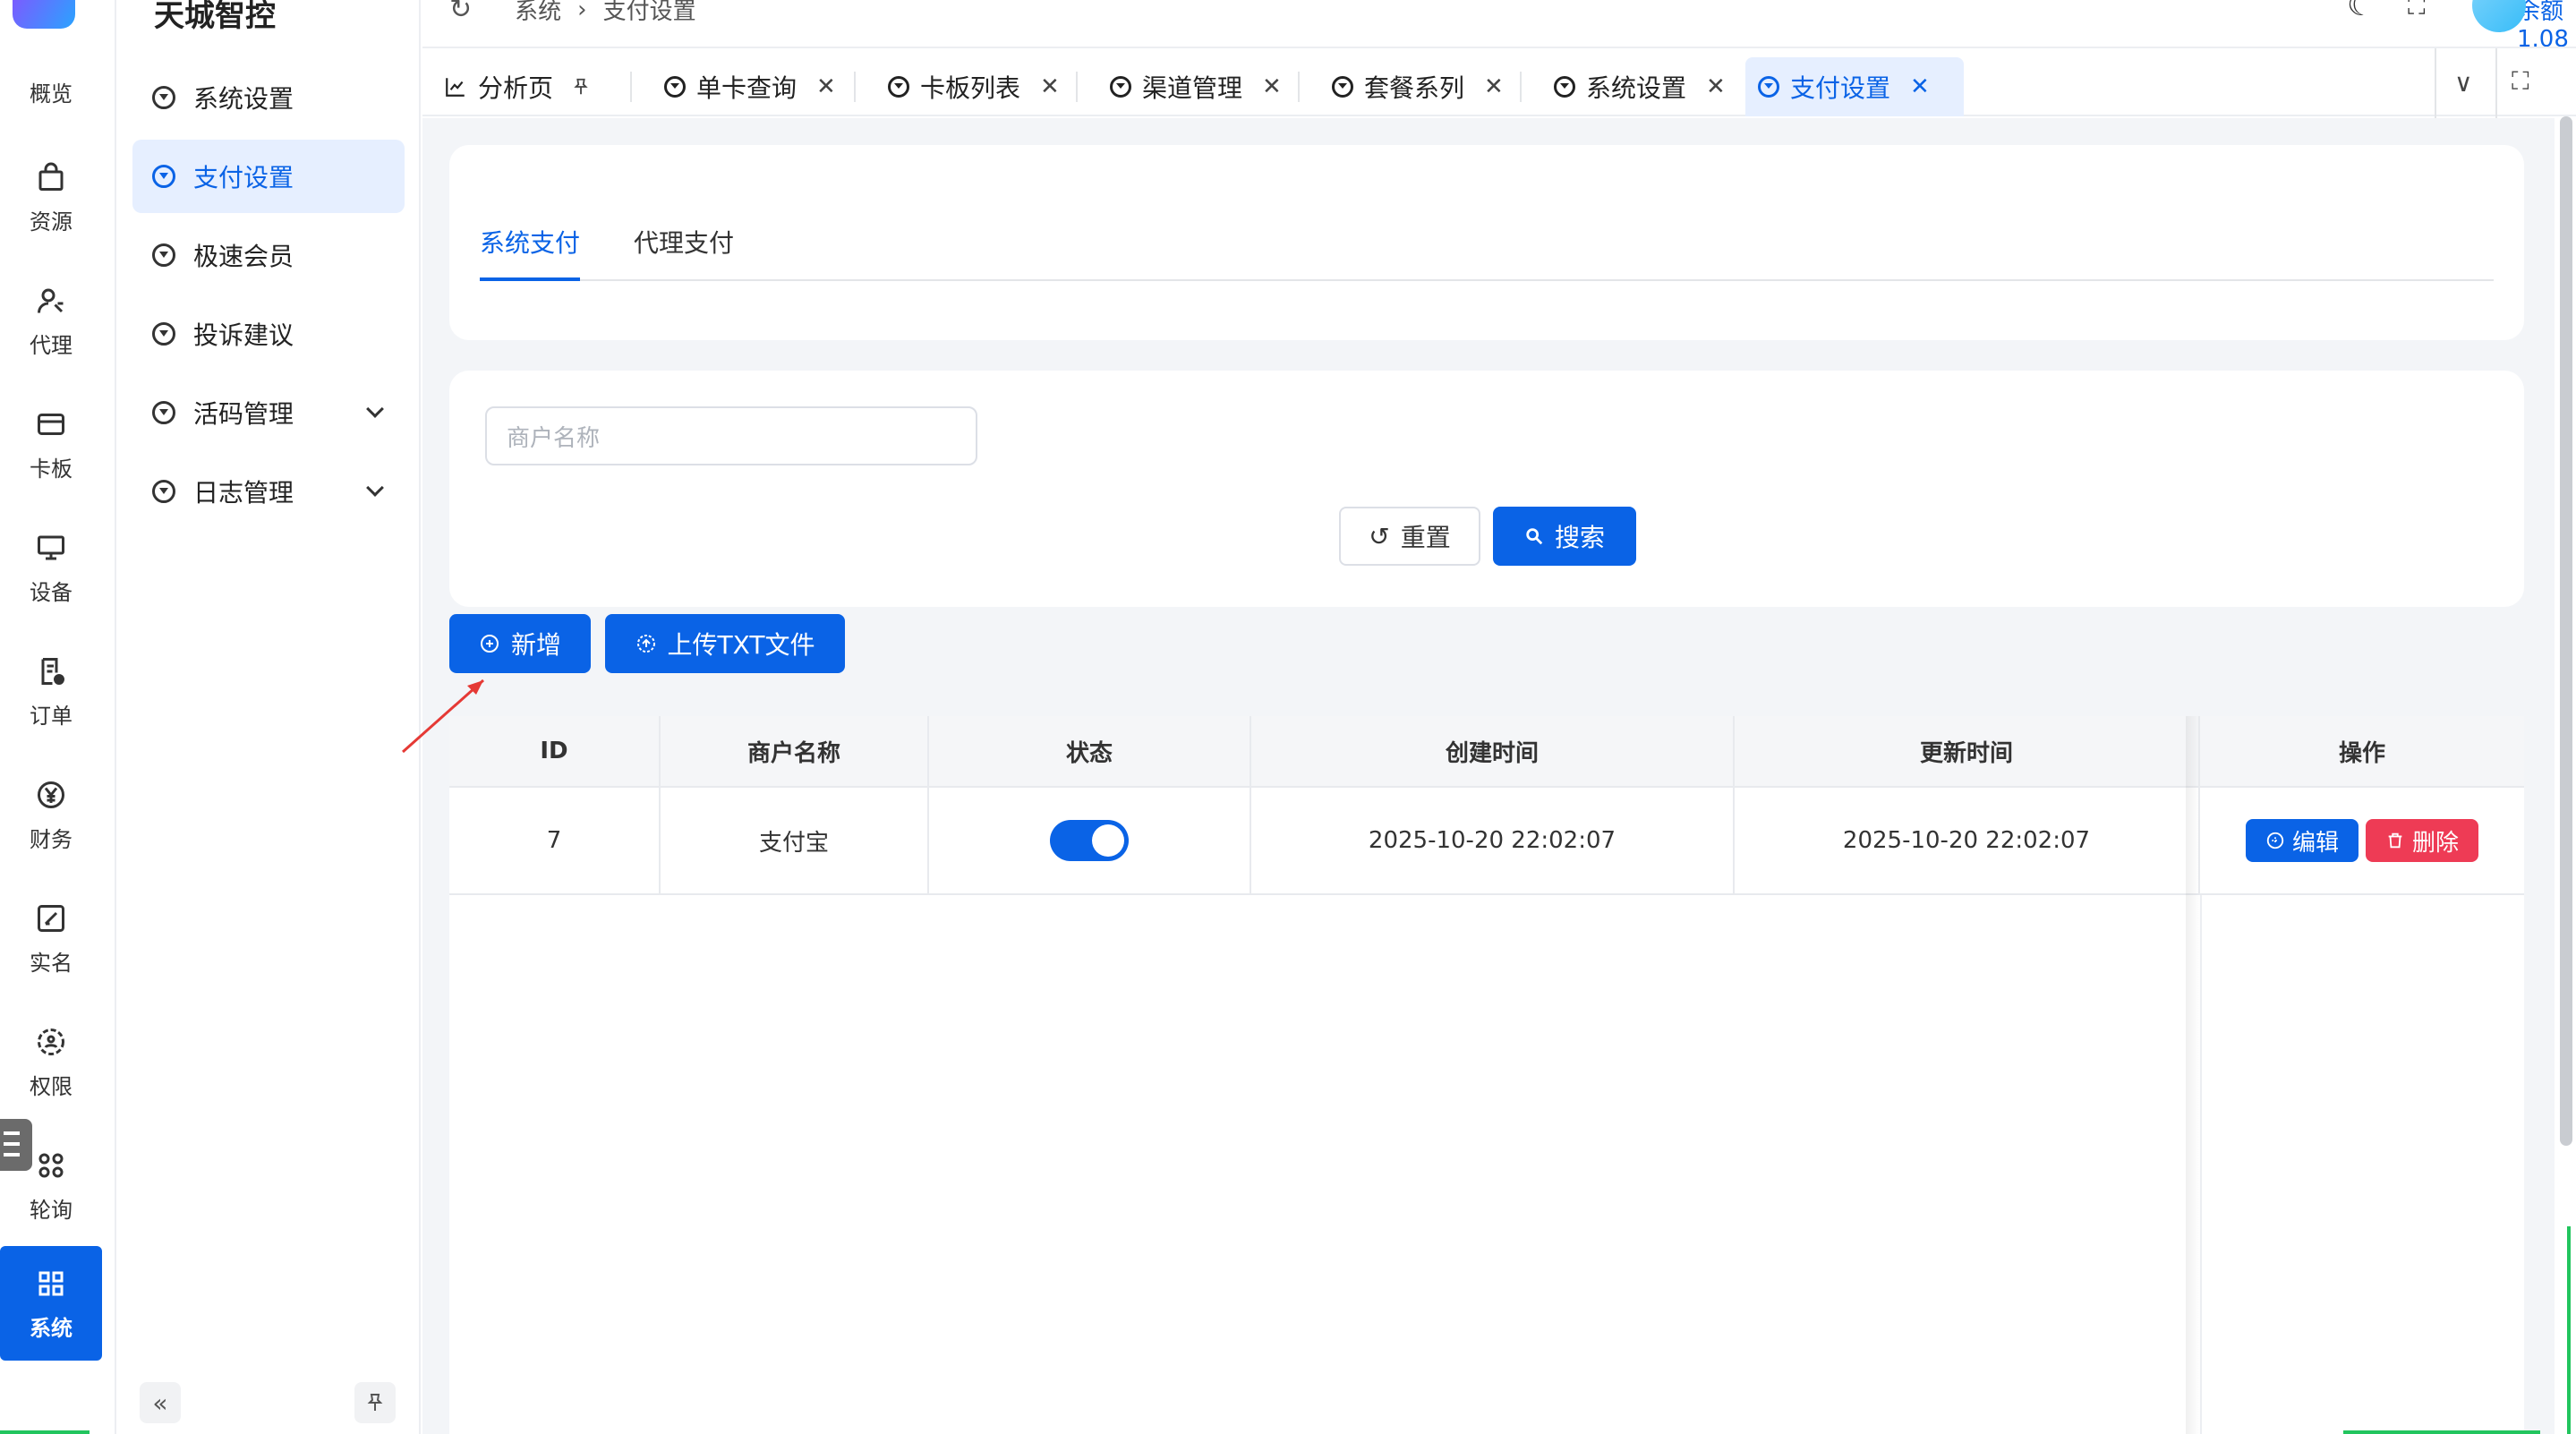  Describe the element at coordinates (970, 88) in the screenshot. I see `tab-label: 卡板列表` at that location.